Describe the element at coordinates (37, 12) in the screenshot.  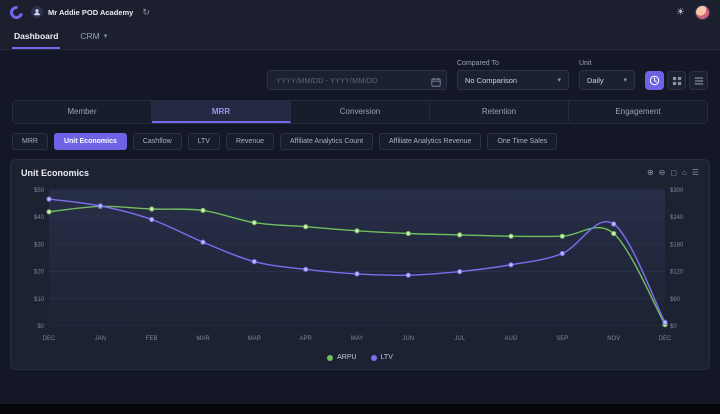
I see `workspace-avatar` at that location.